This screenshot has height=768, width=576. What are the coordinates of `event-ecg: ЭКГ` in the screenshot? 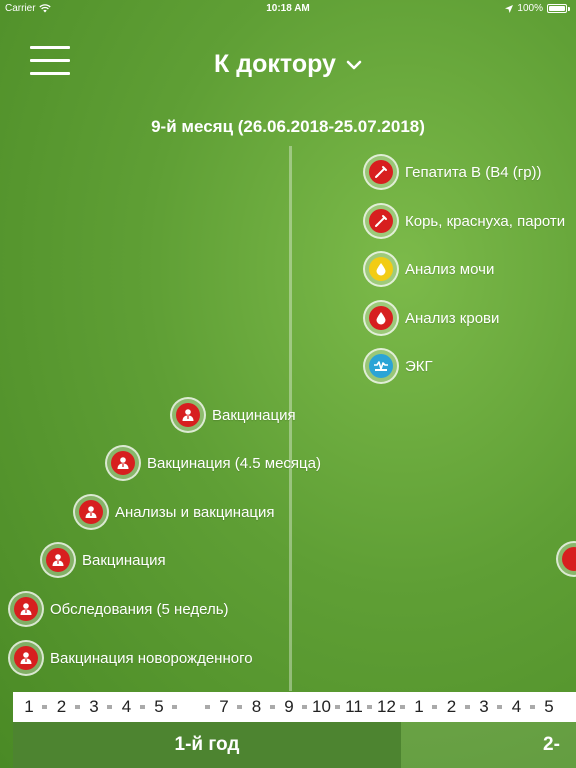 It's located at (398, 366).